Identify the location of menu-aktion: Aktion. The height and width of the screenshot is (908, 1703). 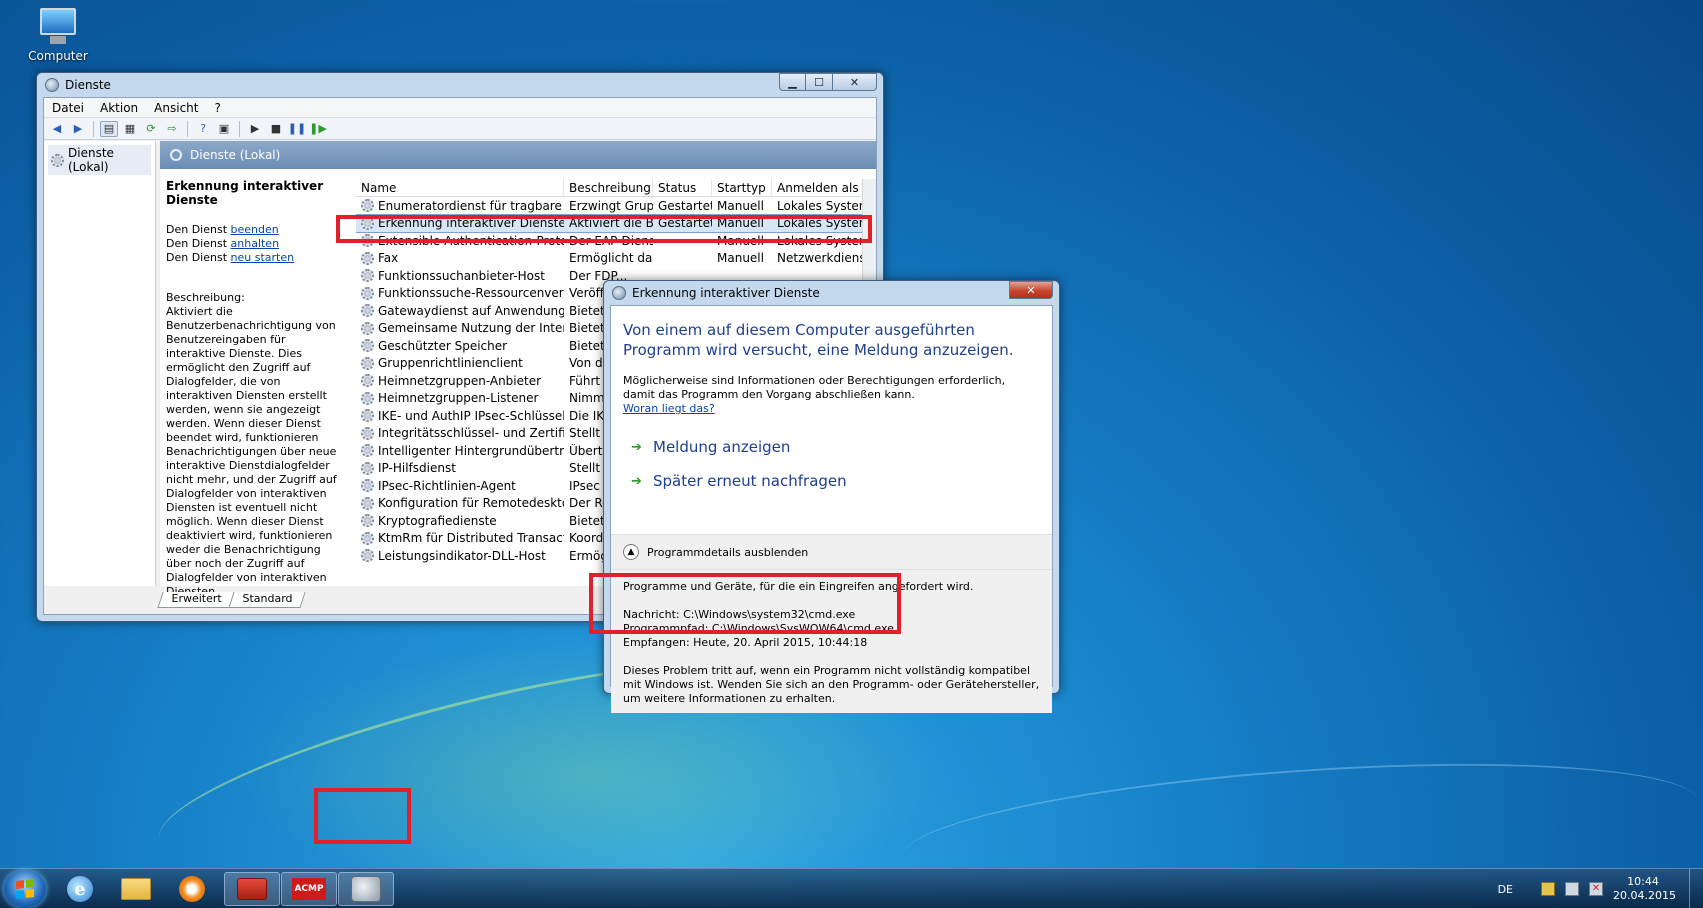
(119, 108).